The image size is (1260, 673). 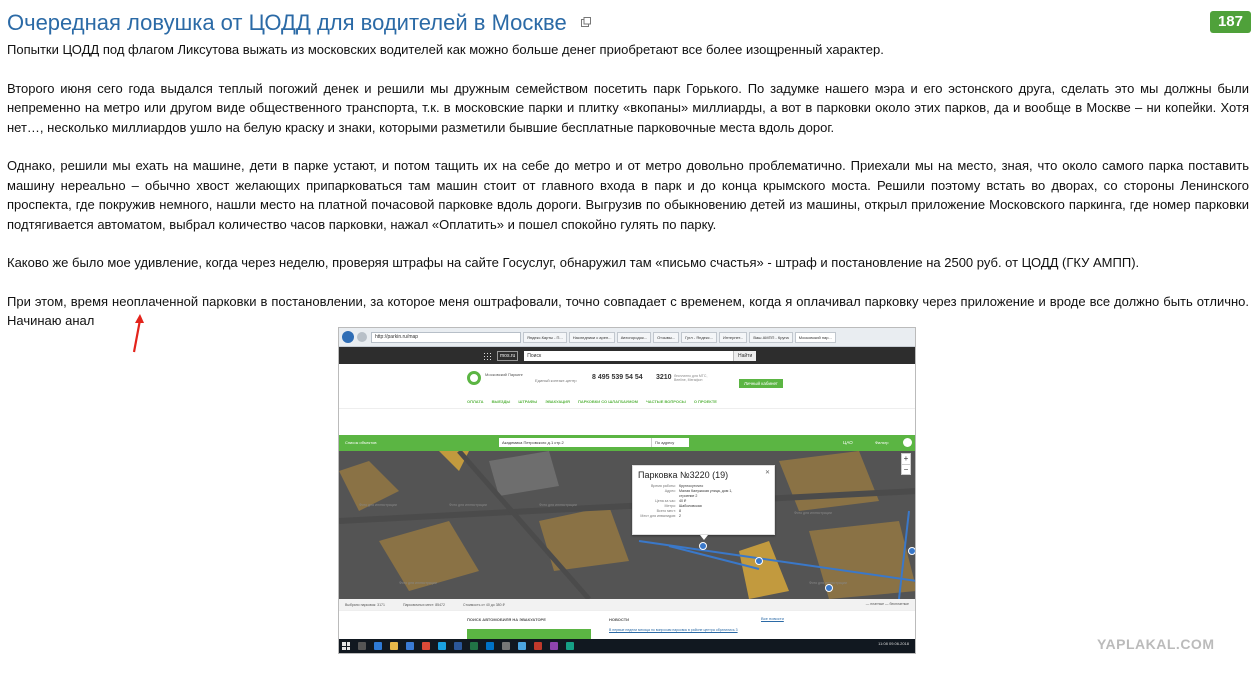 I want to click on popup-key: Мест для инвалидов:, so click(x=658, y=516).